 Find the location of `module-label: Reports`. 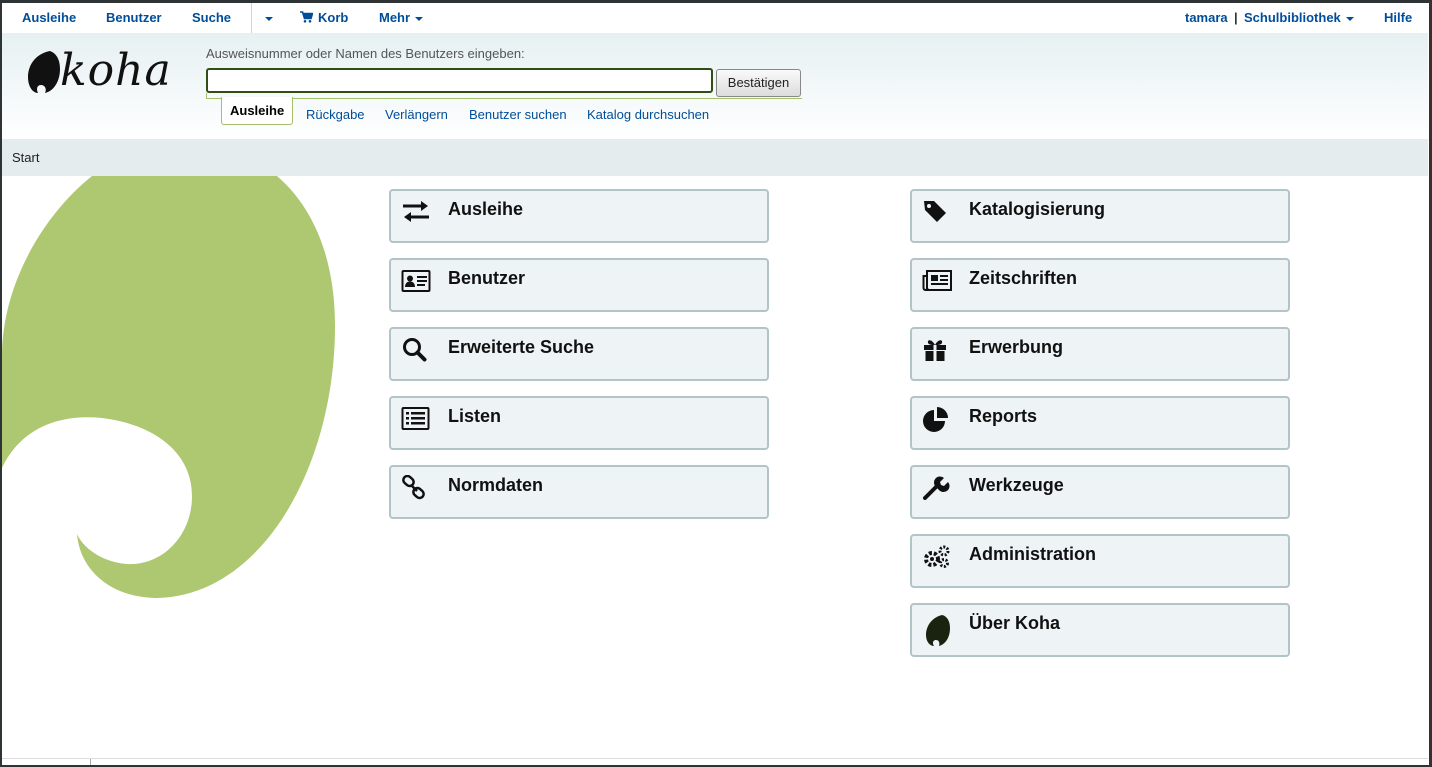

module-label: Reports is located at coordinates (1003, 416).